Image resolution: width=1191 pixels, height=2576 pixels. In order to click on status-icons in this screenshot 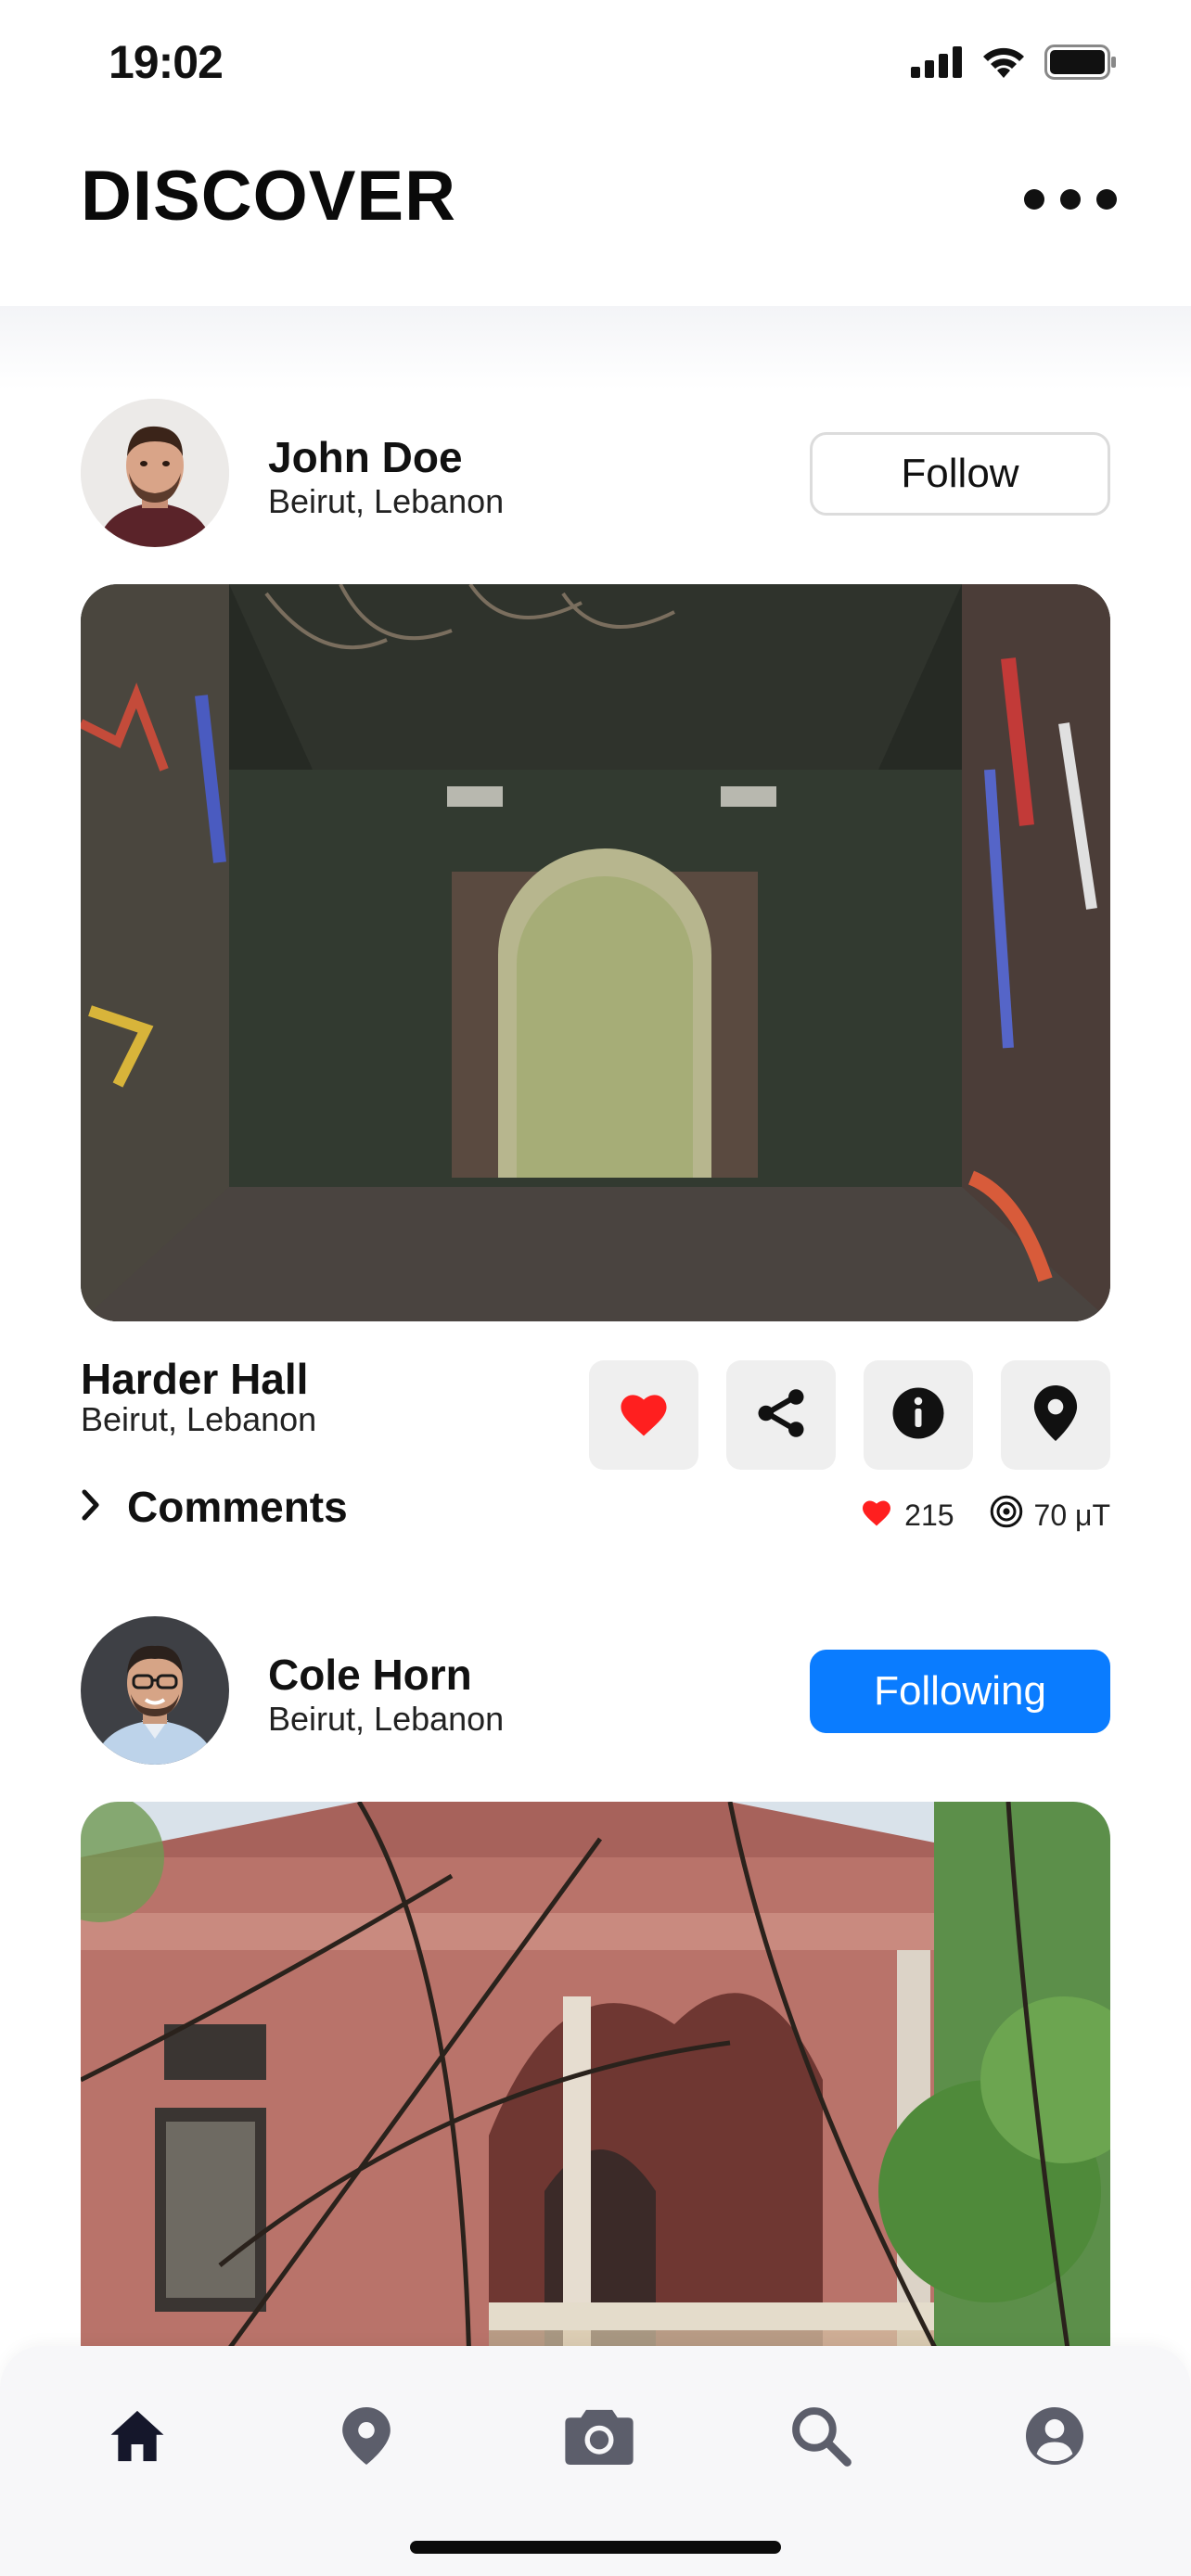, I will do `click(1014, 64)`.